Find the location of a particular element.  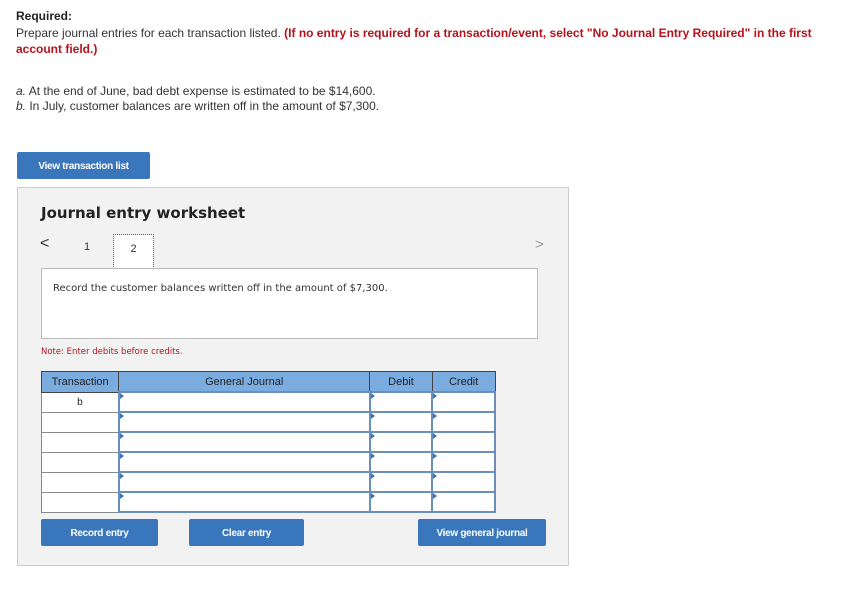

column-header-general-journal: General Journal is located at coordinates (244, 382).